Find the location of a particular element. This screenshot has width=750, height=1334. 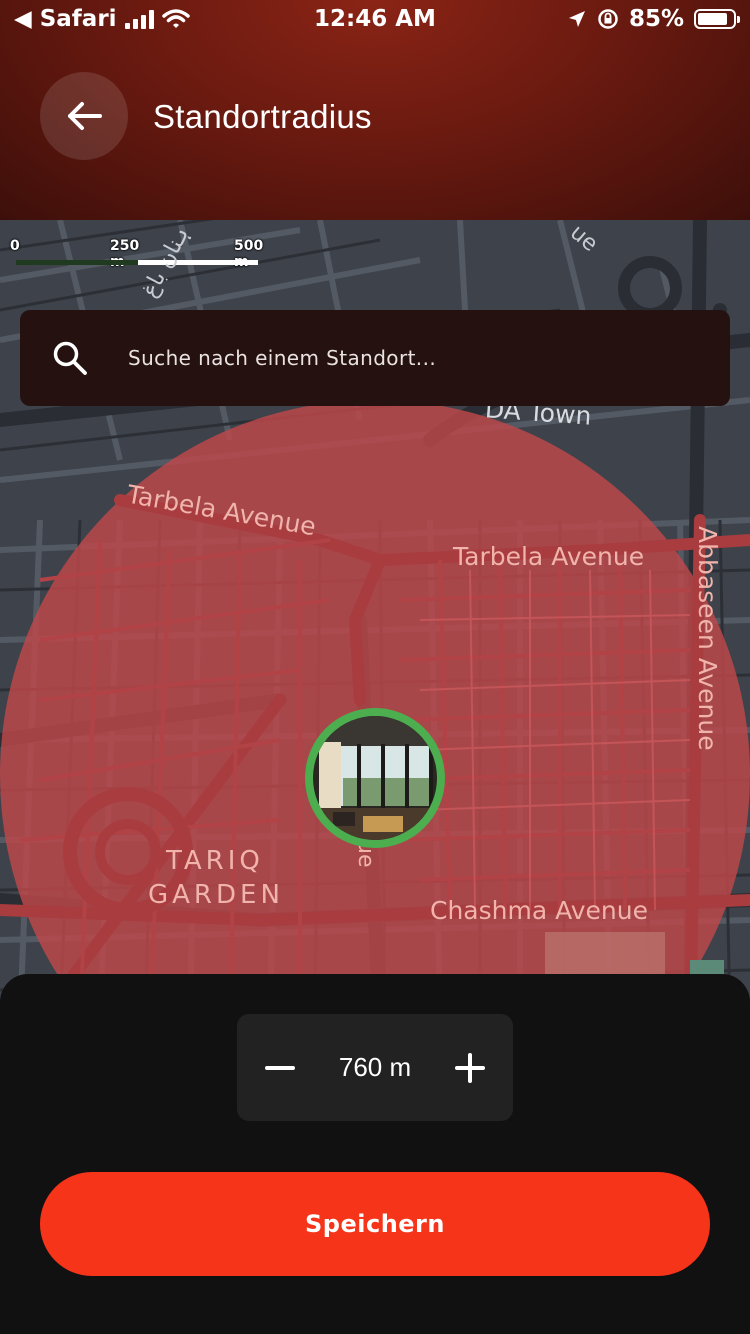

arrow-left-icon is located at coordinates (85, 116).